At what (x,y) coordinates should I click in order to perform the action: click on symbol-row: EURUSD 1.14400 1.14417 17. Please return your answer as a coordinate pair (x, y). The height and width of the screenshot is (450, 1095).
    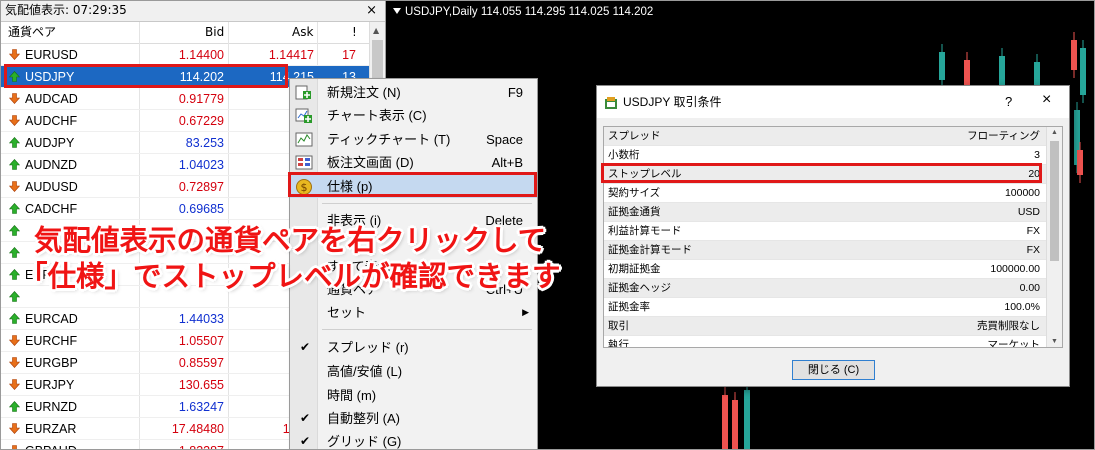
    Looking at the image, I should click on (185, 55).